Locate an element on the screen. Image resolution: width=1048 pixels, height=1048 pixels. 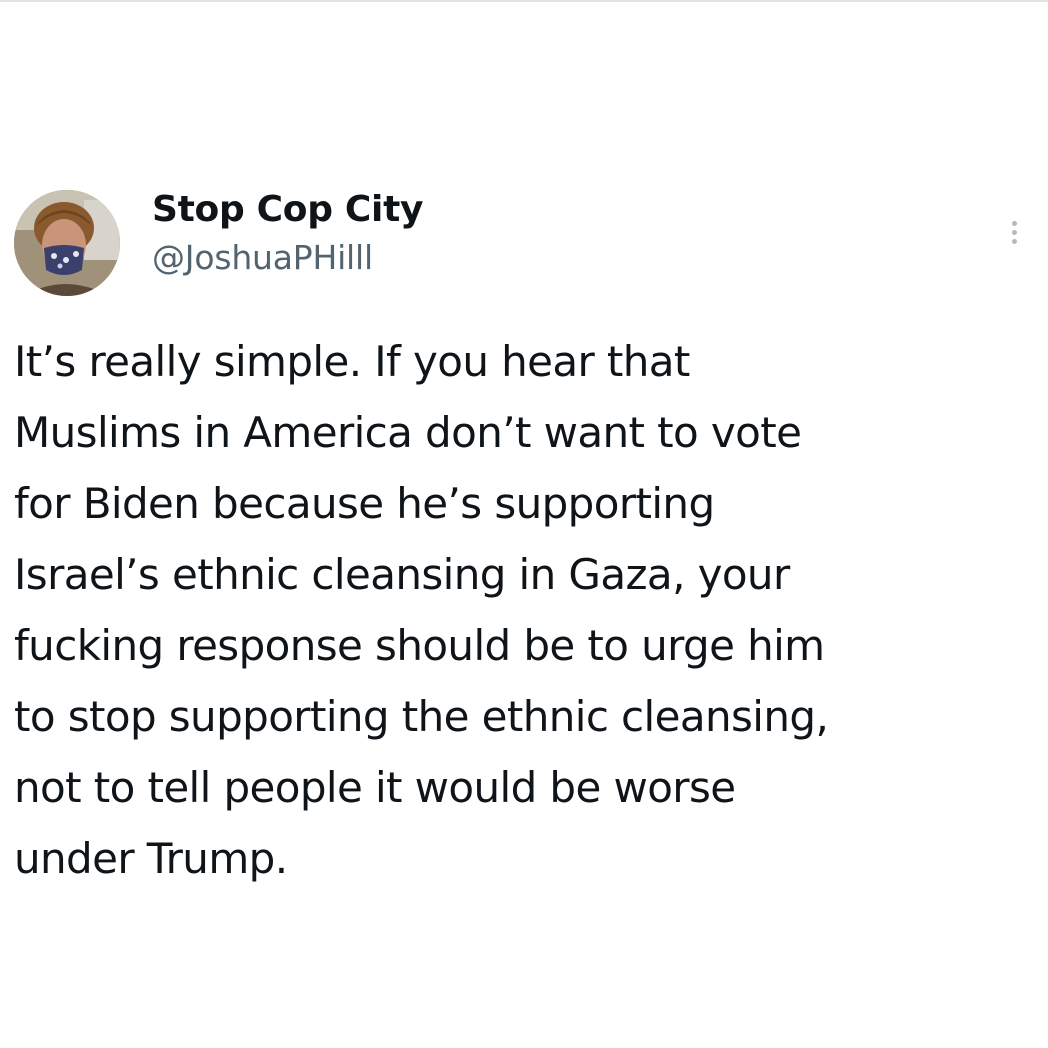
tweet-text-line: It’s really simple. If you hear that is located at coordinates (352, 361).